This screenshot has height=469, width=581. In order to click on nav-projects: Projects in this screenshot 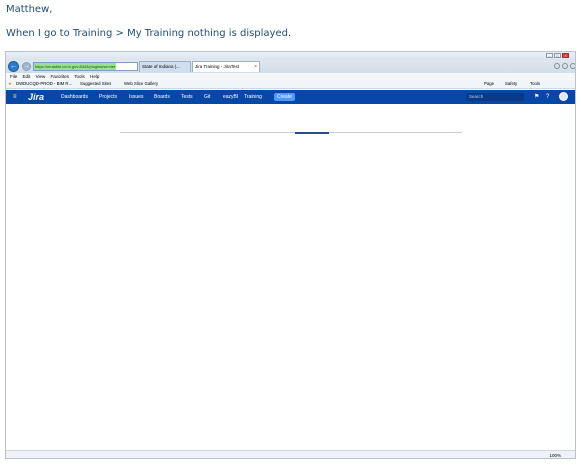, I will do `click(108, 97)`.